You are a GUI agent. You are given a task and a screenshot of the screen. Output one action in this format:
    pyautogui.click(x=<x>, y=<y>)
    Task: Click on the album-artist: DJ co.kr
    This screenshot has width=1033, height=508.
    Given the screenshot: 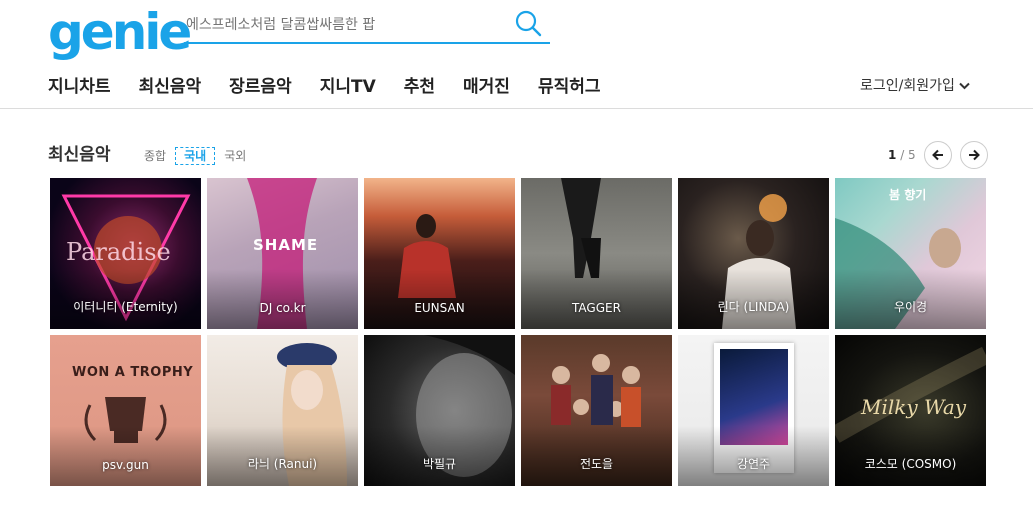 What is the action you would take?
    pyautogui.click(x=282, y=308)
    